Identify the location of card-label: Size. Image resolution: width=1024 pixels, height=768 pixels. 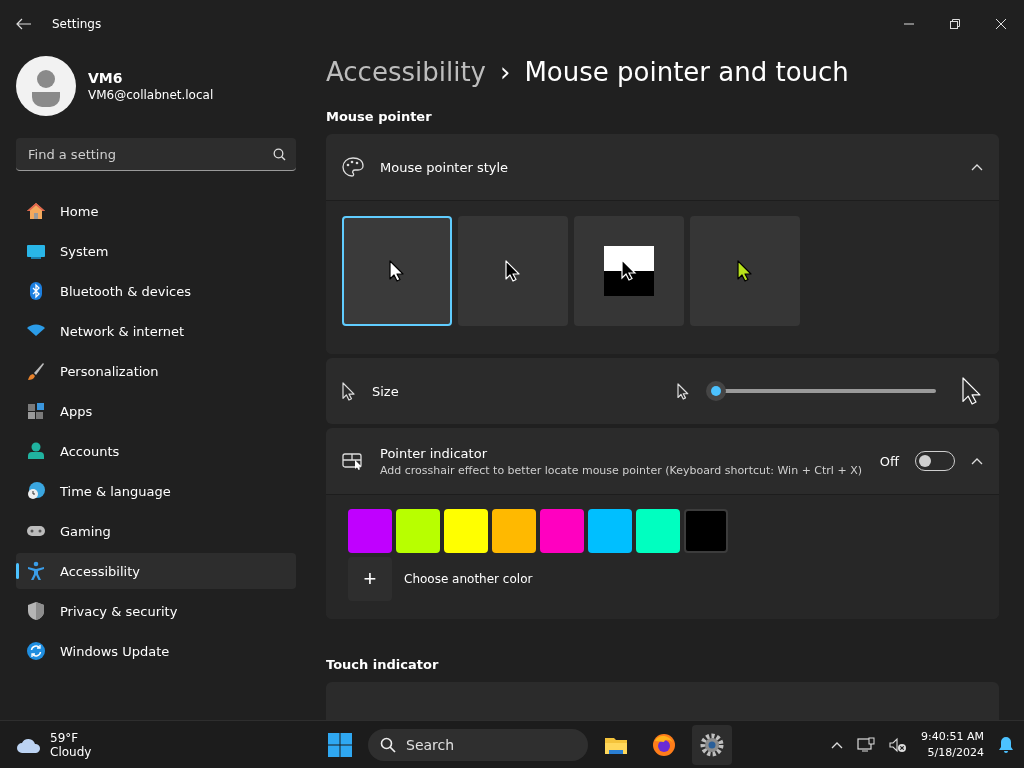
(386, 391).